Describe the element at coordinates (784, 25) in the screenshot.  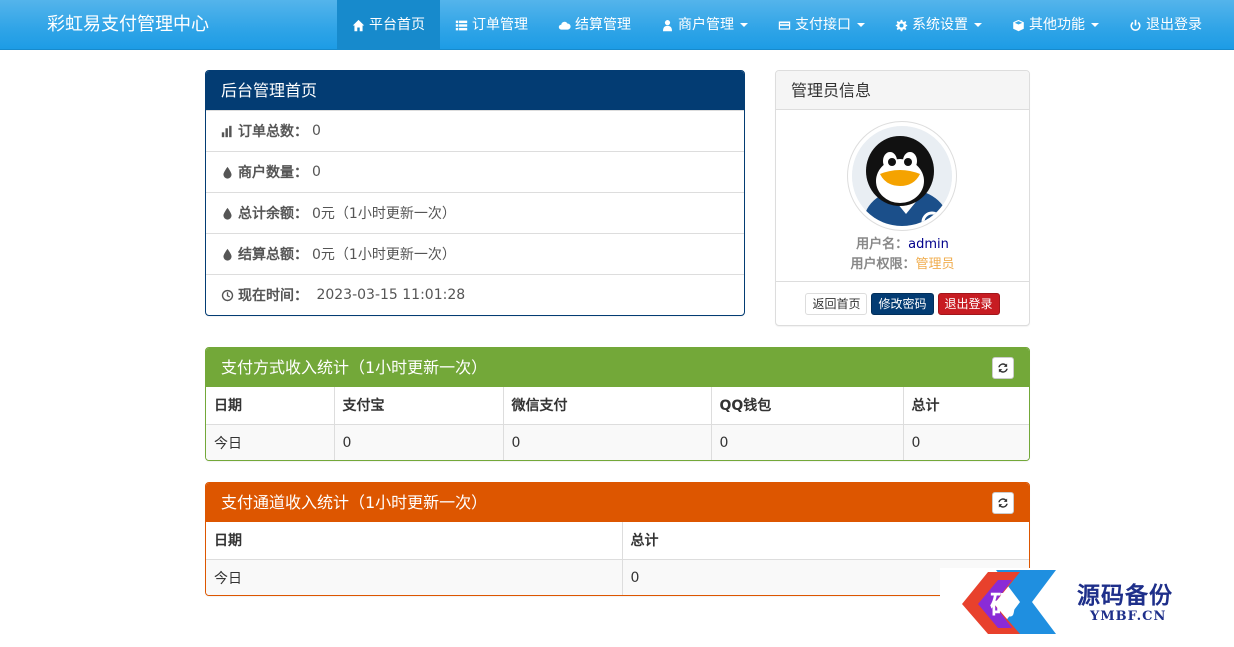
I see `credit-card-icon` at that location.